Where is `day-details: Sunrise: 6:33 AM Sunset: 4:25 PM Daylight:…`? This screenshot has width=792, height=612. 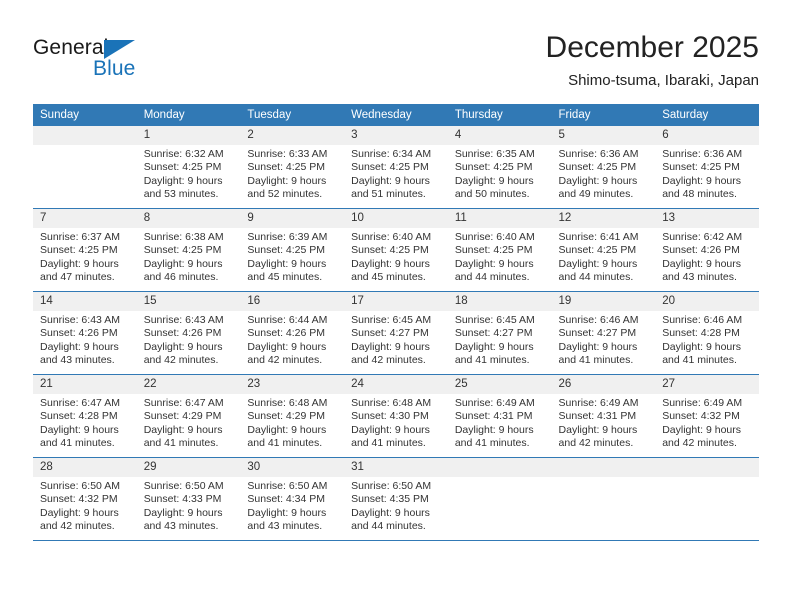 day-details: Sunrise: 6:33 AM Sunset: 4:25 PM Daylight:… is located at coordinates (292, 173).